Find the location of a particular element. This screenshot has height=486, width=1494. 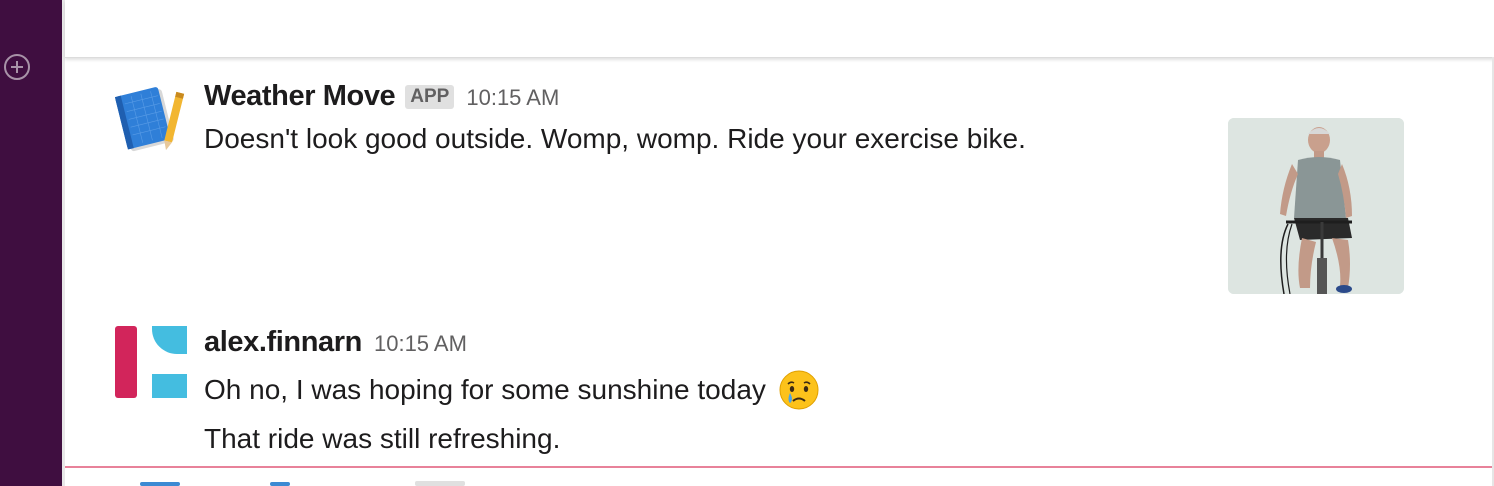

message-text: That ride was still refreshing. is located at coordinates (382, 438).